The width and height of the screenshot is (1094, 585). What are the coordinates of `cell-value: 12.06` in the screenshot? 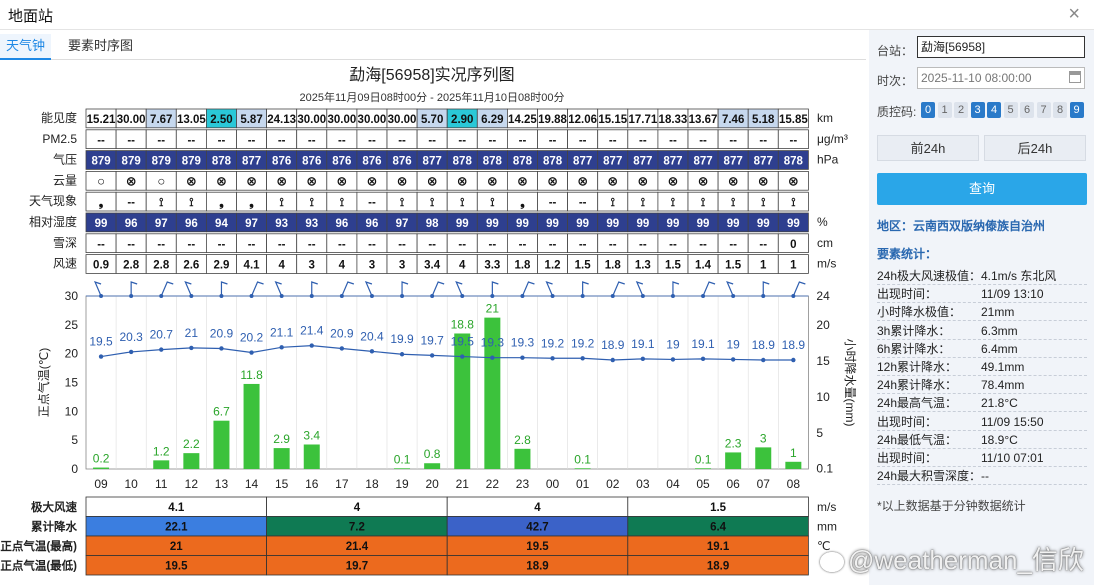 It's located at (582, 120).